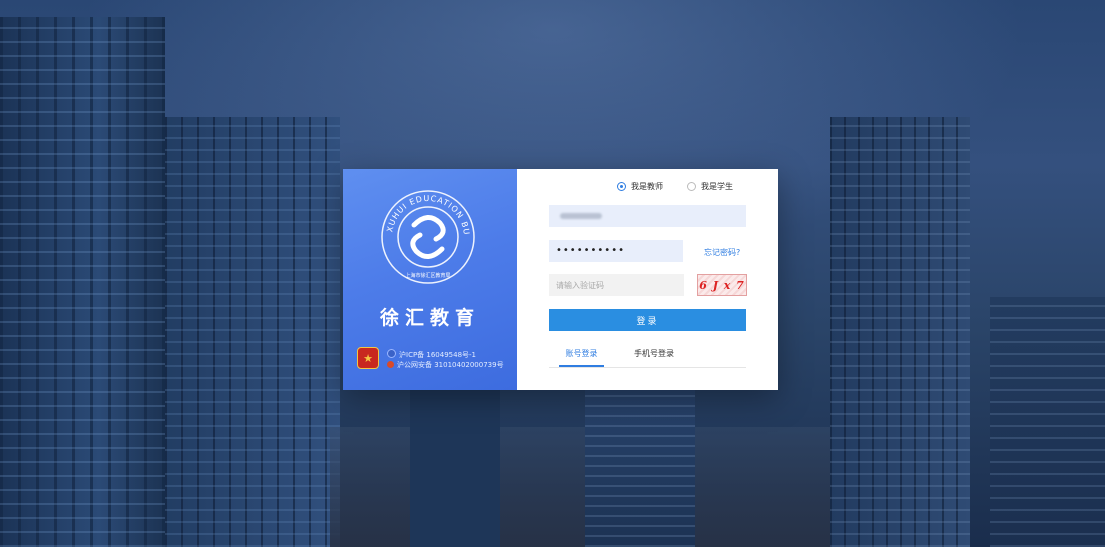  What do you see at coordinates (647, 186) in the screenshot?
I see `role-teacher-label: 我是教师` at bounding box center [647, 186].